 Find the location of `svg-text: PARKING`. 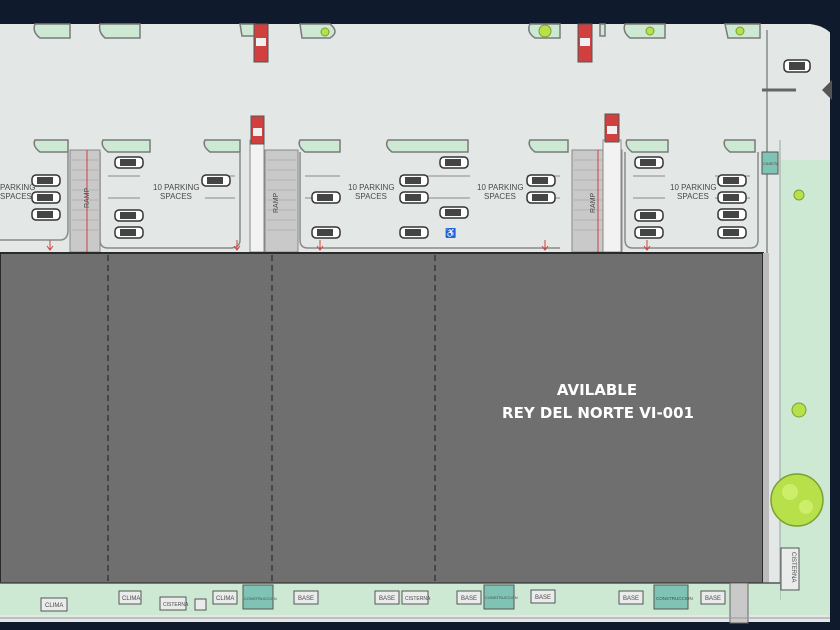

svg-text: PARKING is located at coordinates (17, 187).